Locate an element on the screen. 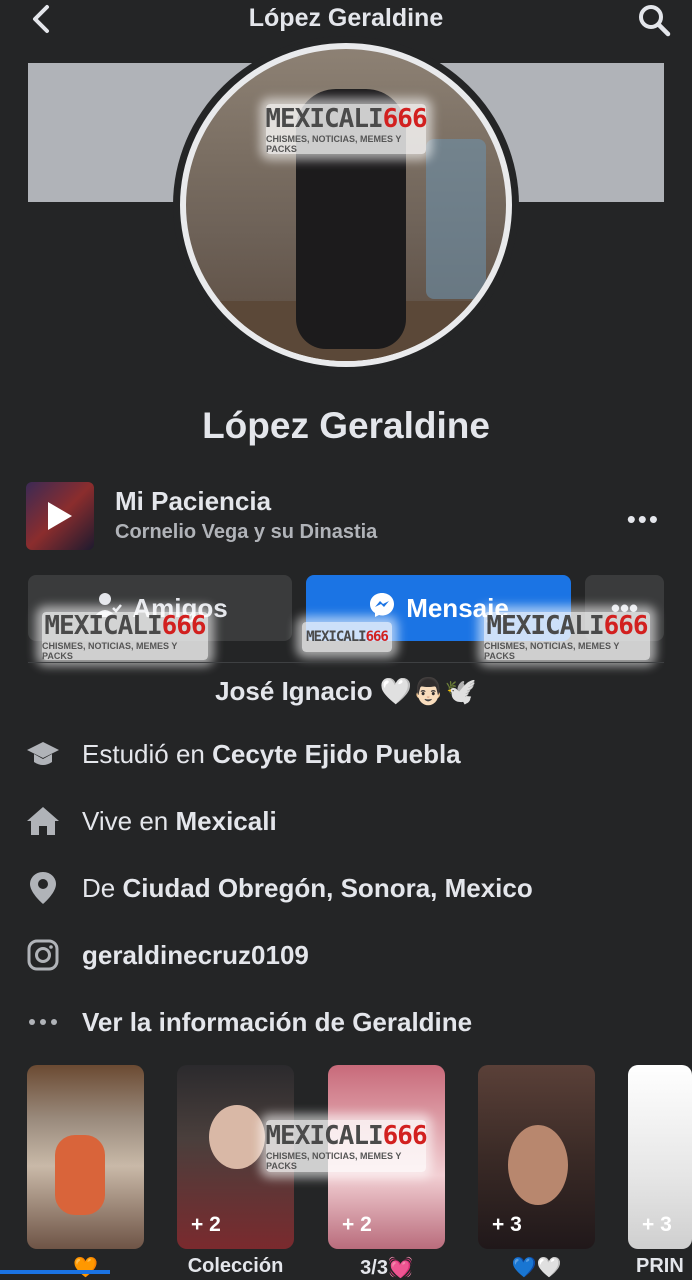 The height and width of the screenshot is (1280, 692). info-instagram: geraldinecruz0109 is located at coordinates (346, 955).